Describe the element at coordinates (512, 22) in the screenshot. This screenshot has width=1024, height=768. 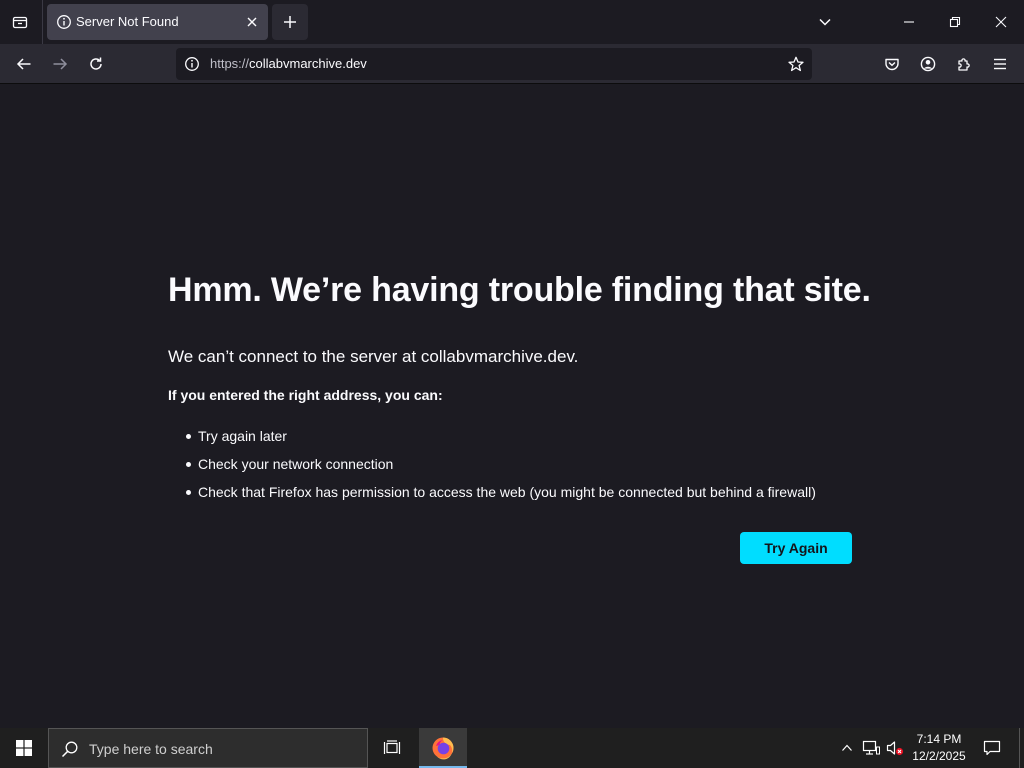
I see `tab-strip: Server Not Found` at that location.